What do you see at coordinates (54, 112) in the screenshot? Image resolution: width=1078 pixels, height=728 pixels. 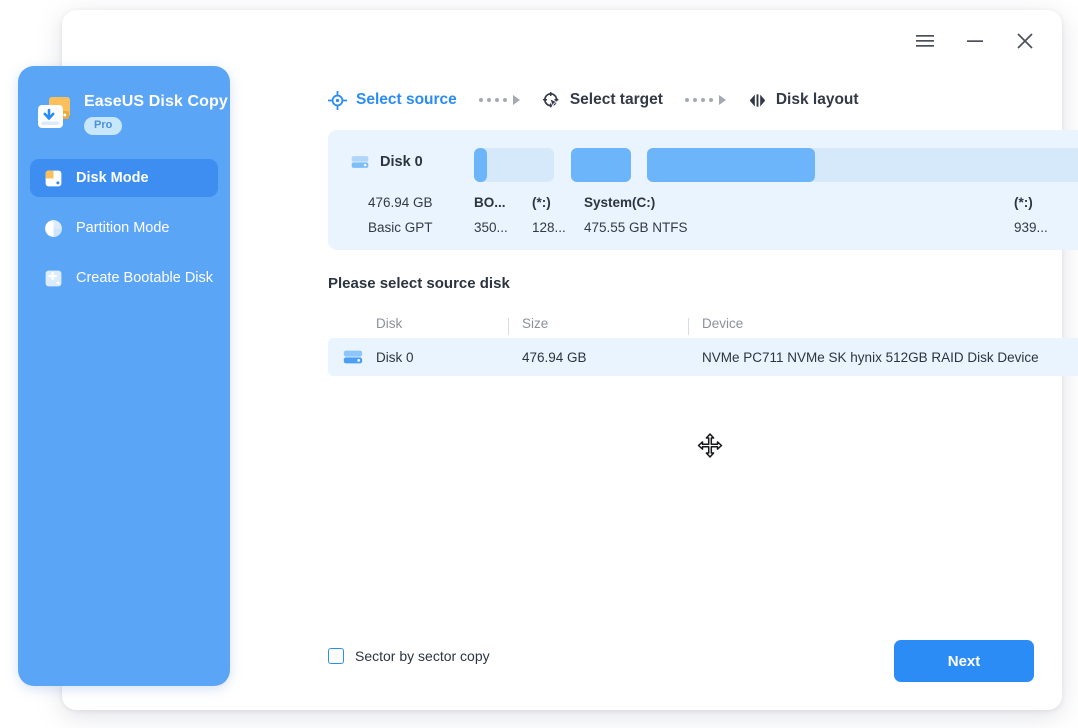 I see `easeus-disk-copy-logo-icon` at bounding box center [54, 112].